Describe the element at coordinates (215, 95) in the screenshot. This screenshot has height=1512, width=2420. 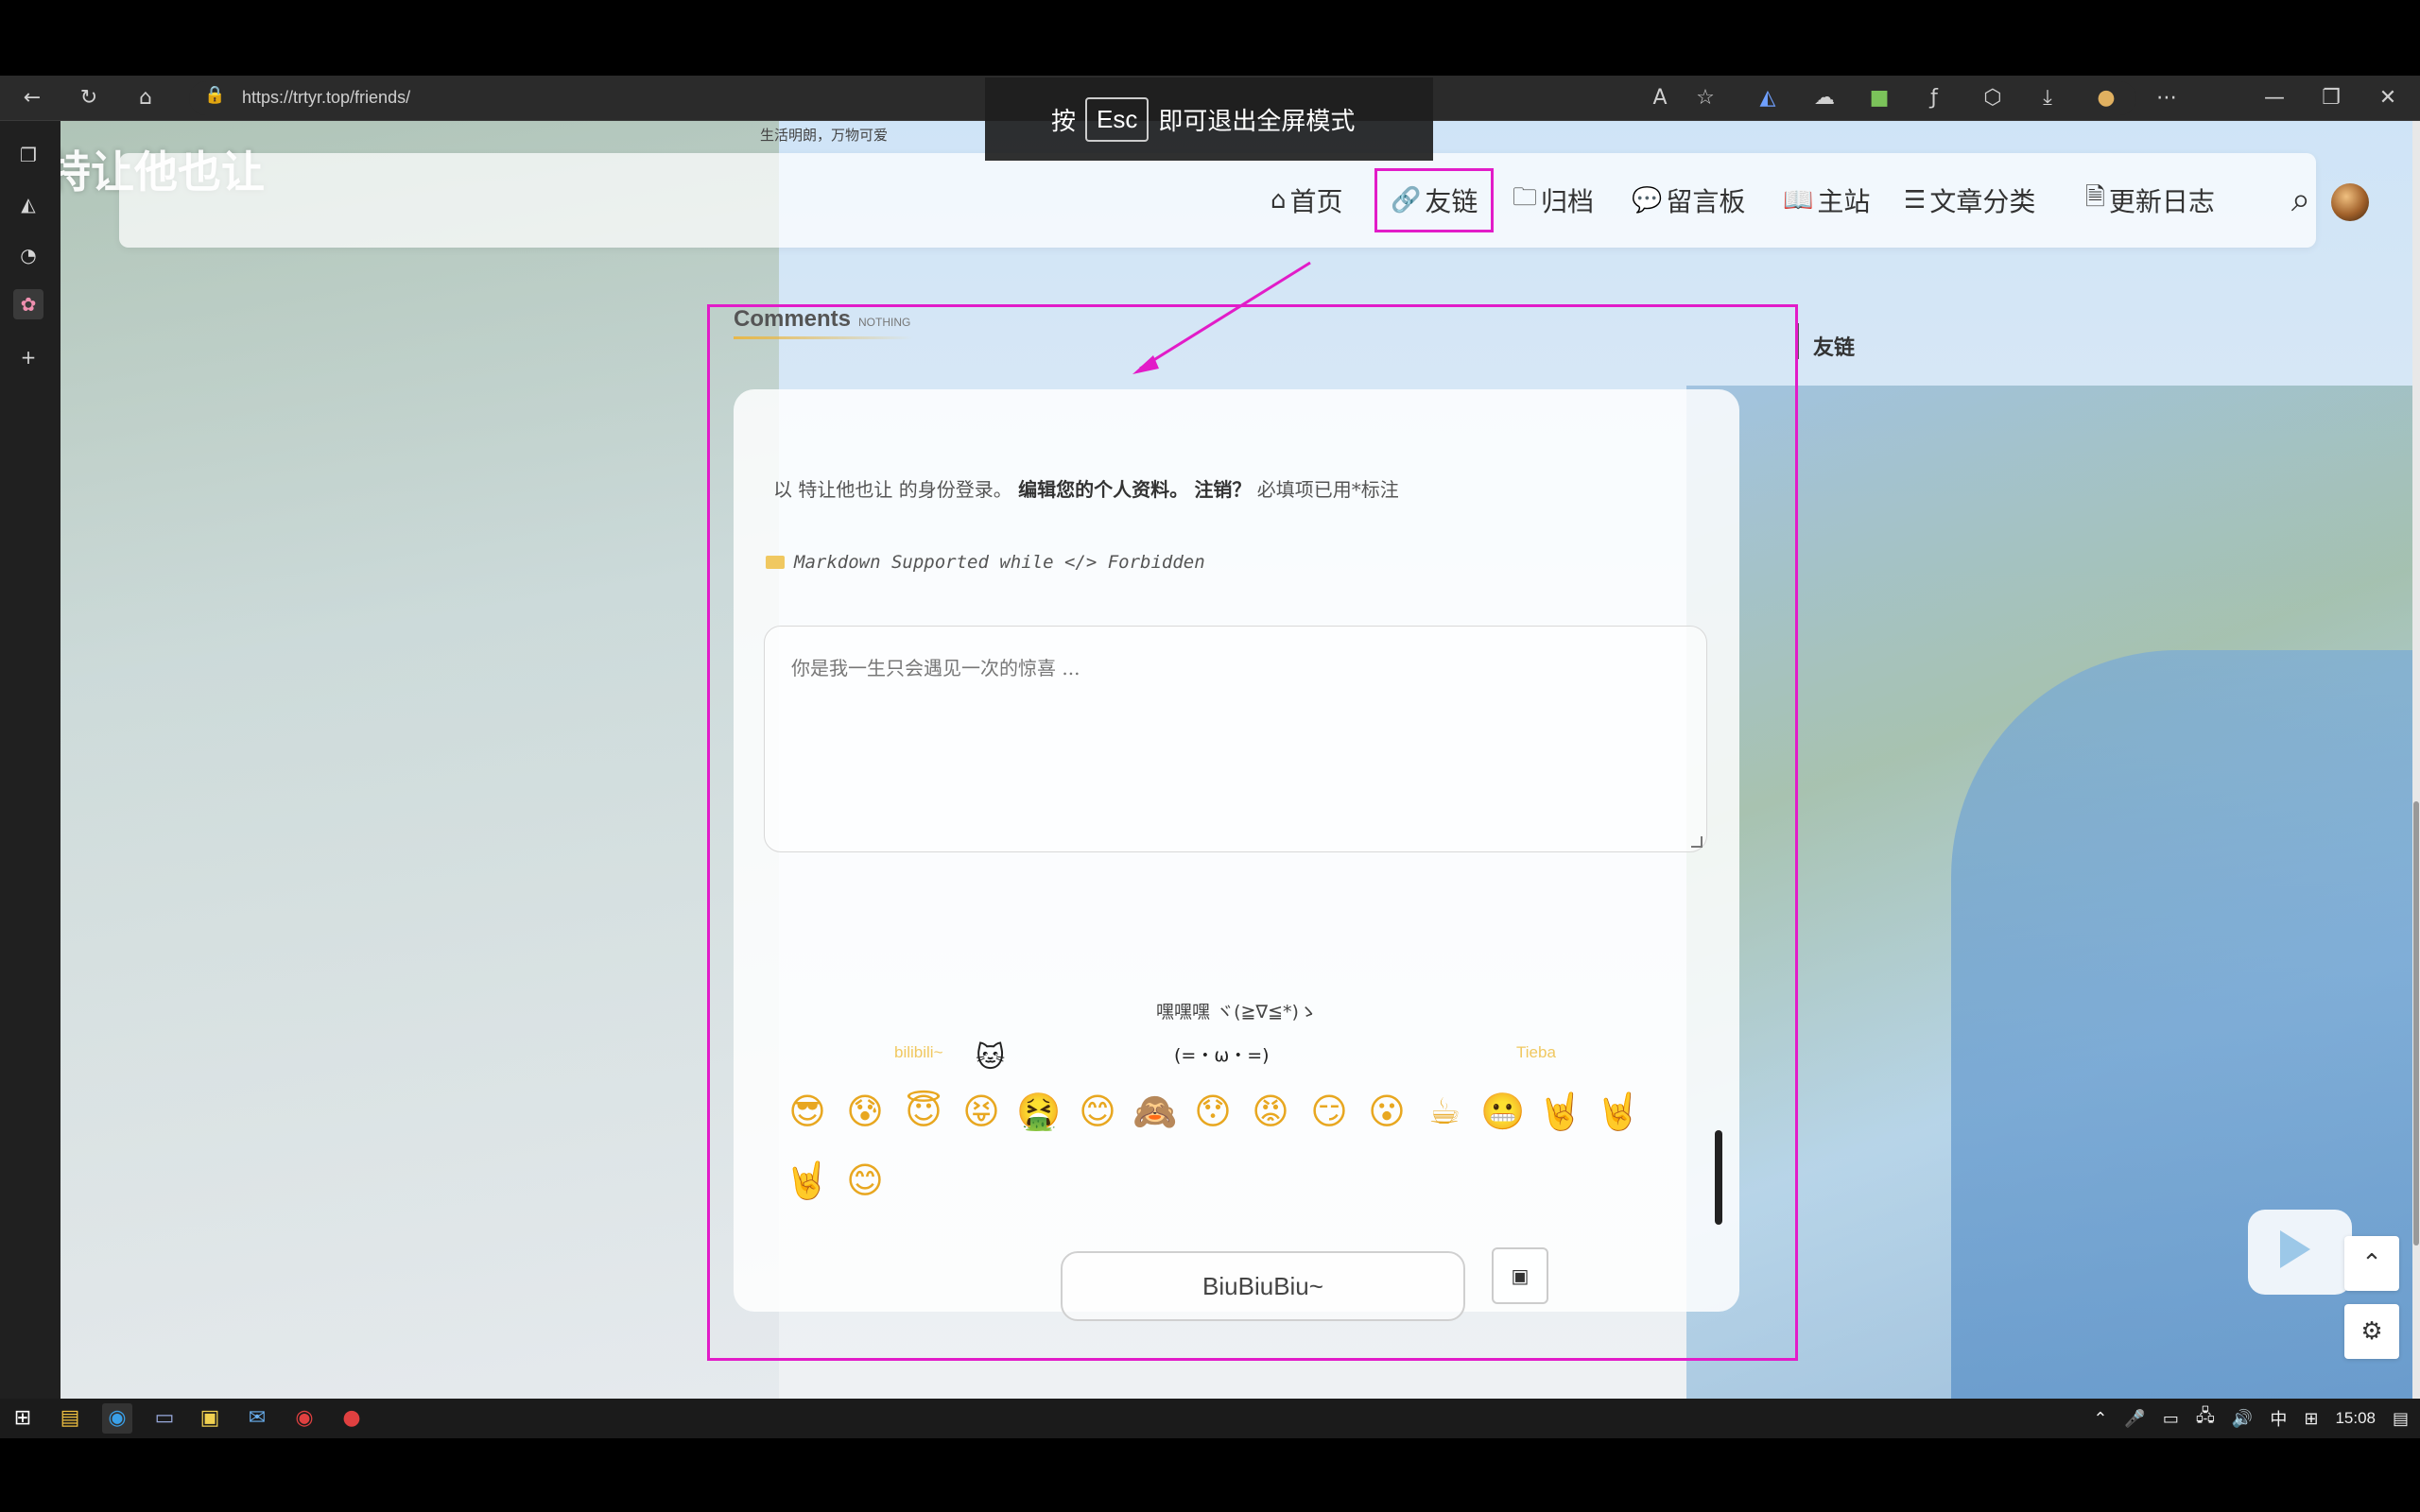
I see `lock-icon: 🔒` at that location.